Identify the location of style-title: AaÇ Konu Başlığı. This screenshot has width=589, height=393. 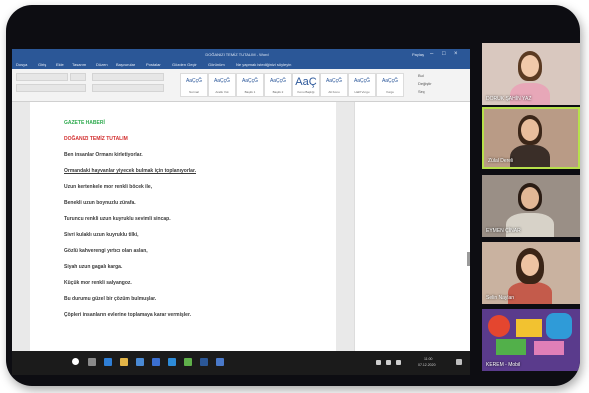
(306, 85).